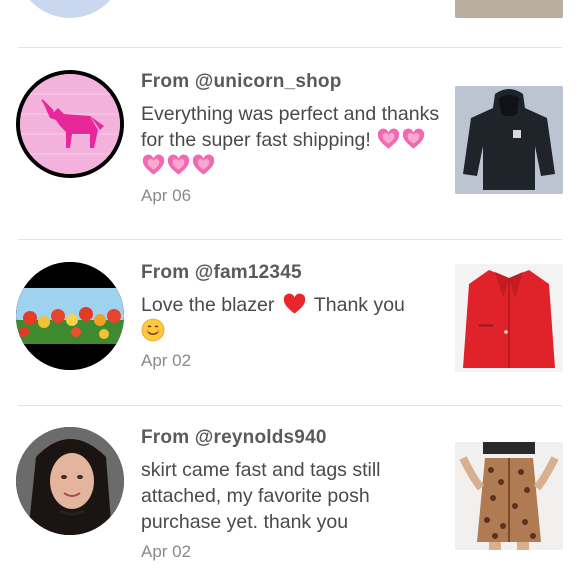 This screenshot has height=580, width=580. What do you see at coordinates (241, 82) in the screenshot?
I see `review-author: From @unicorn_shop` at bounding box center [241, 82].